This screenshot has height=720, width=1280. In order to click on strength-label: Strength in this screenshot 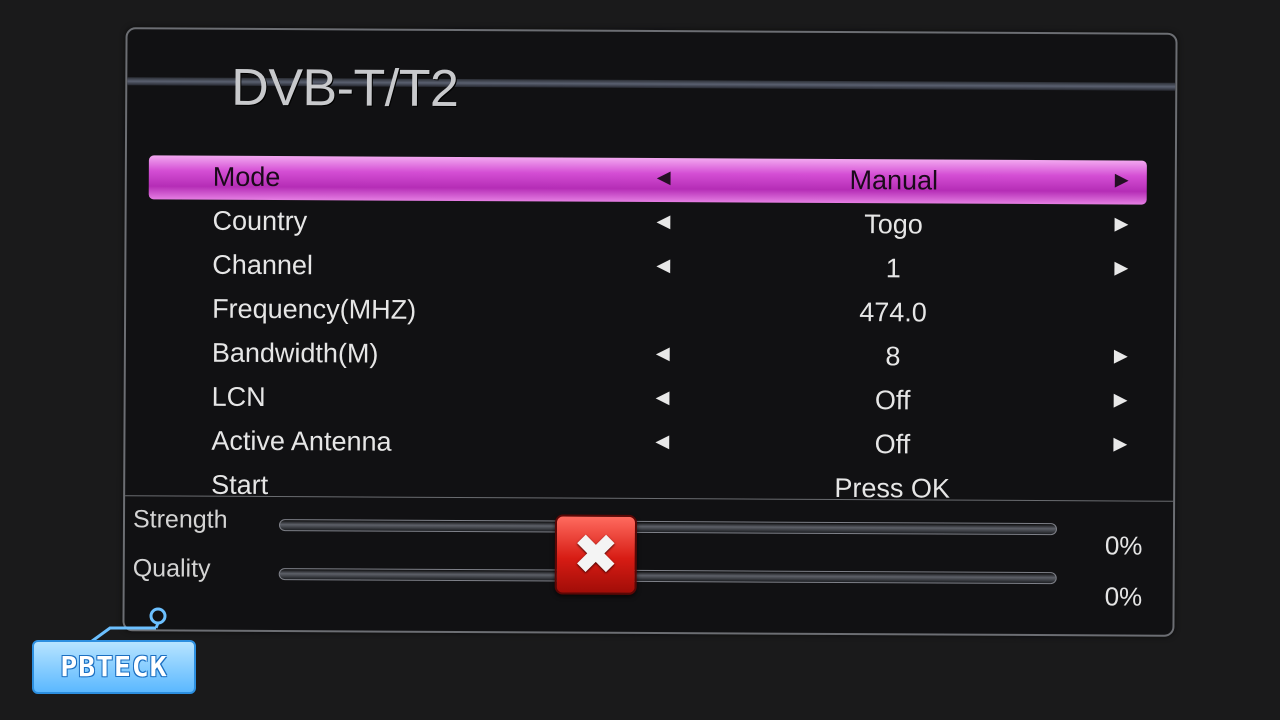, I will do `click(180, 519)`.